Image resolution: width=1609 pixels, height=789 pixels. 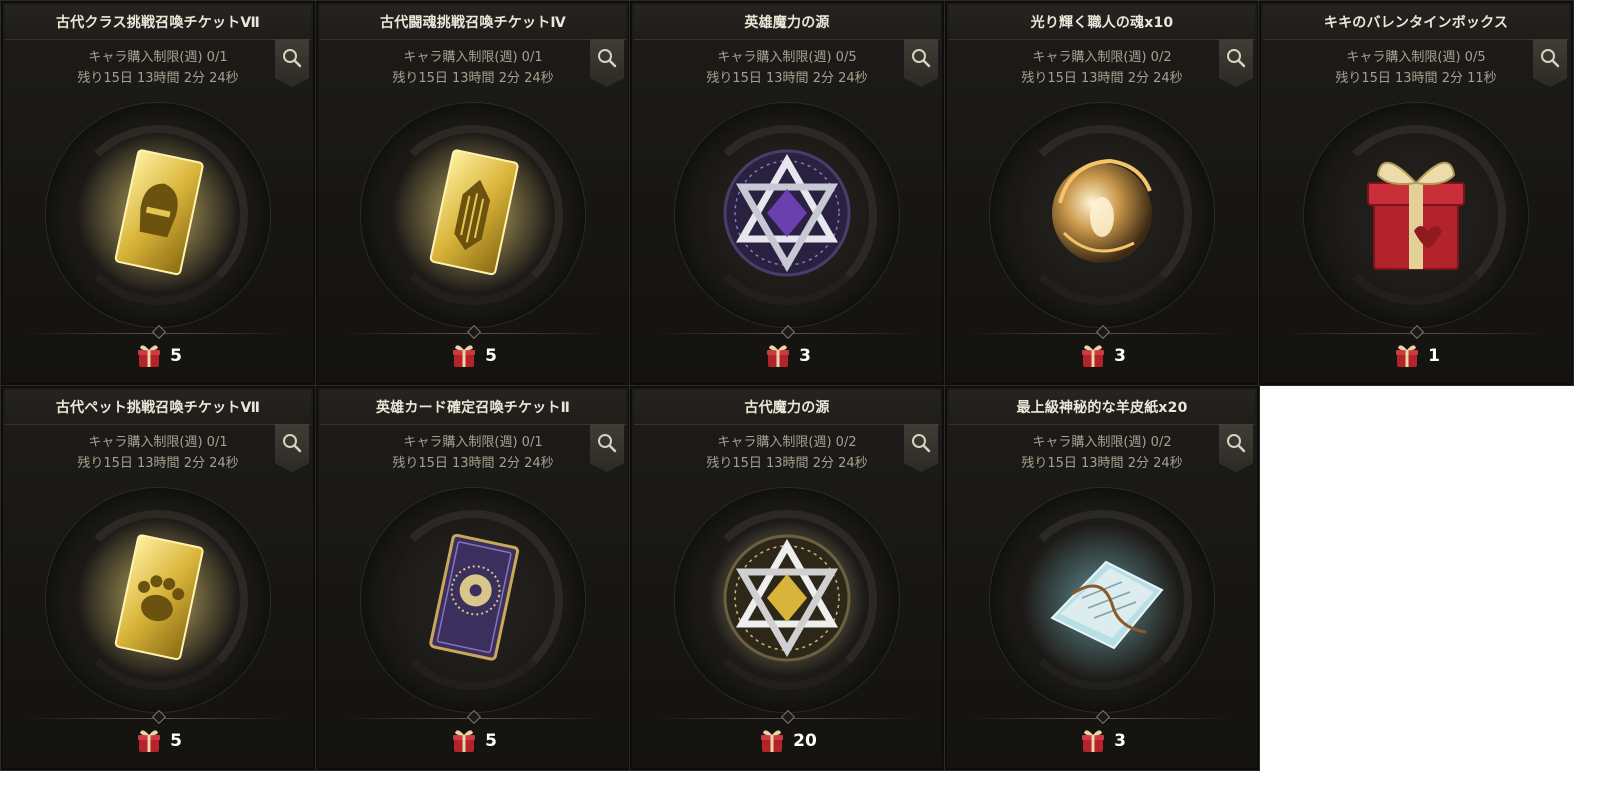 What do you see at coordinates (158, 598) in the screenshot?
I see `gold-pet-ticket-icon` at bounding box center [158, 598].